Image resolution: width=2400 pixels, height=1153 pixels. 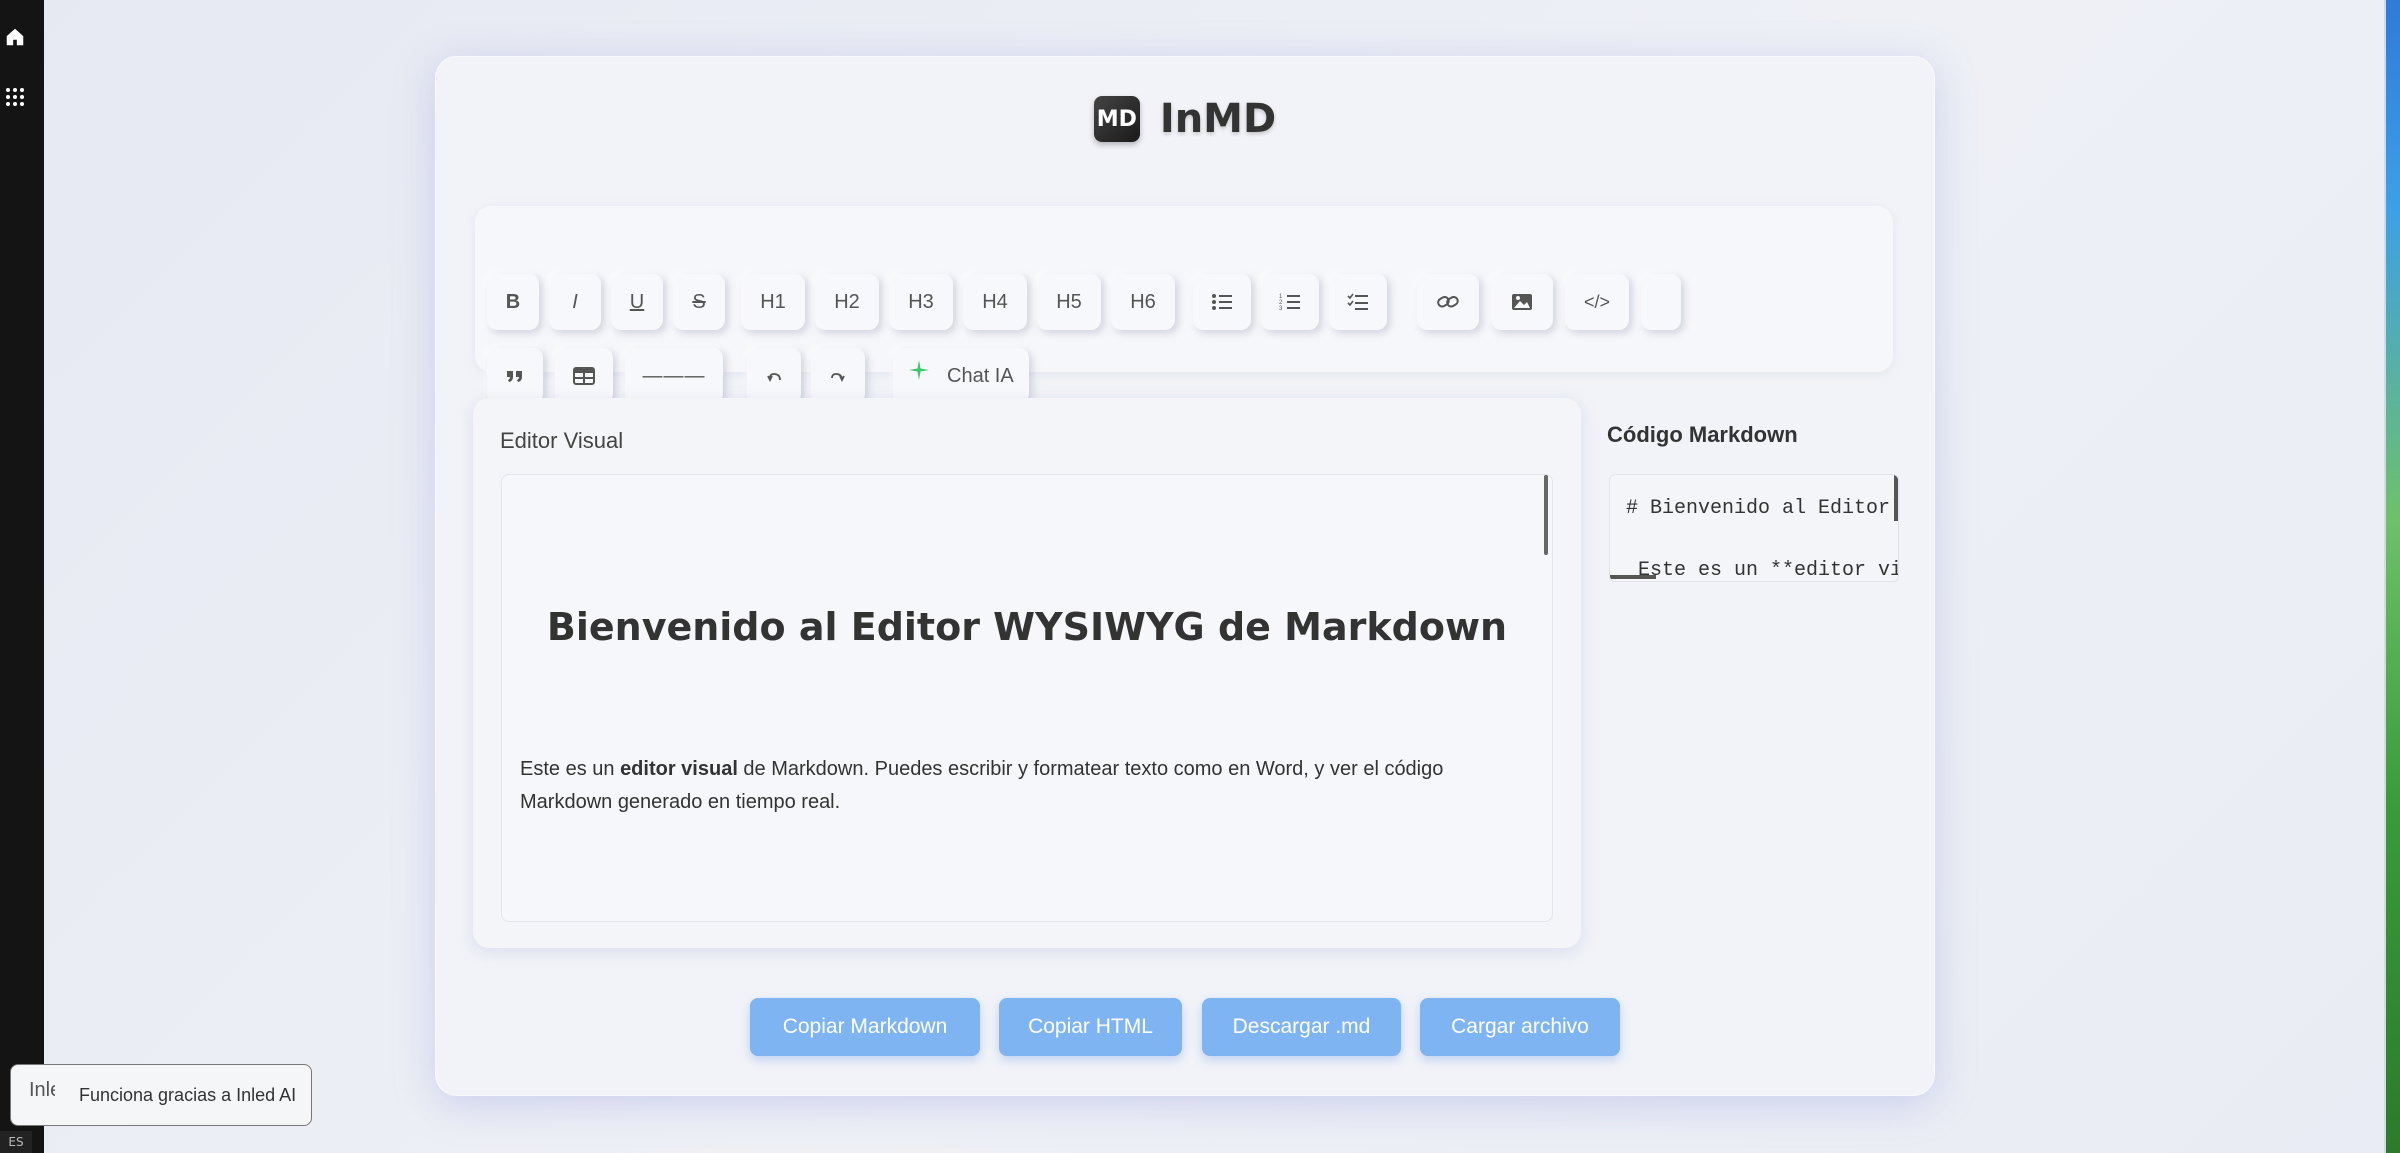 I want to click on image-icon, so click(x=1522, y=302).